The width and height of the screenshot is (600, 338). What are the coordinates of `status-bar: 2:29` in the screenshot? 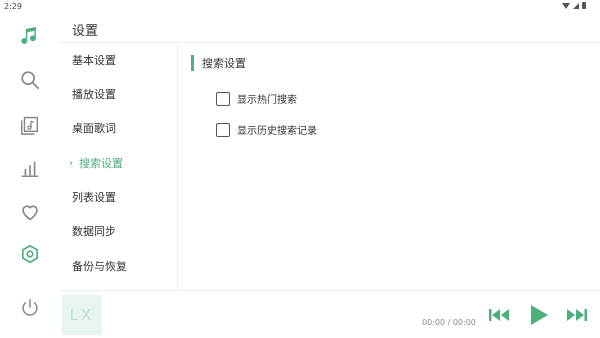 It's located at (300, 7).